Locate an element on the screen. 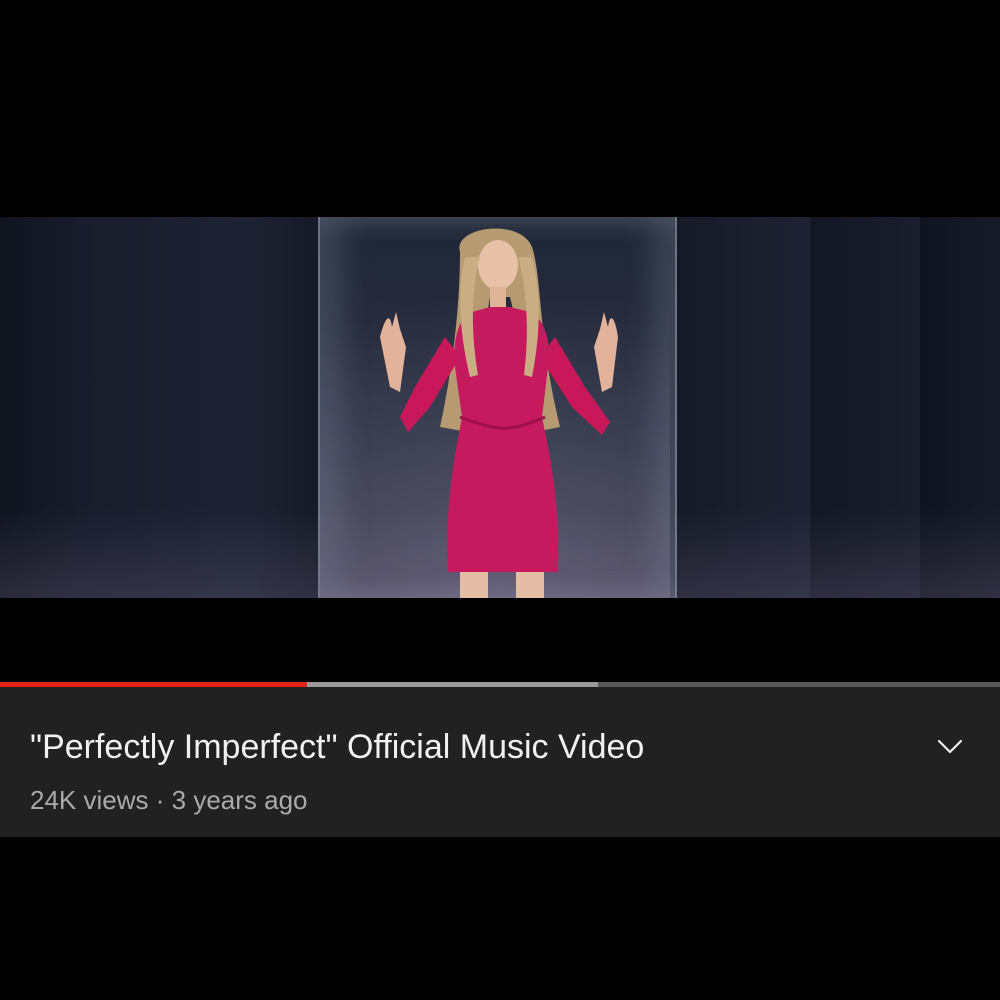 The image size is (1000, 1000). expand-description-button is located at coordinates (950, 747).